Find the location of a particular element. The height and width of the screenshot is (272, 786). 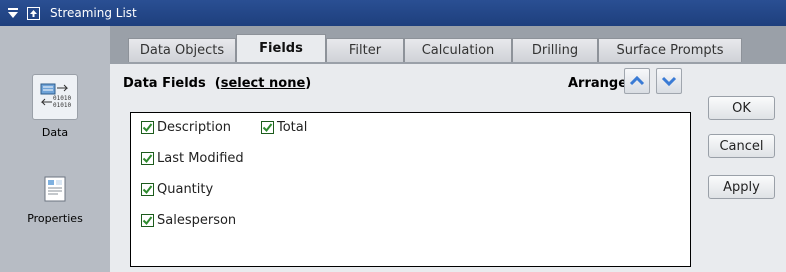

collapse-icon is located at coordinates (13, 13).